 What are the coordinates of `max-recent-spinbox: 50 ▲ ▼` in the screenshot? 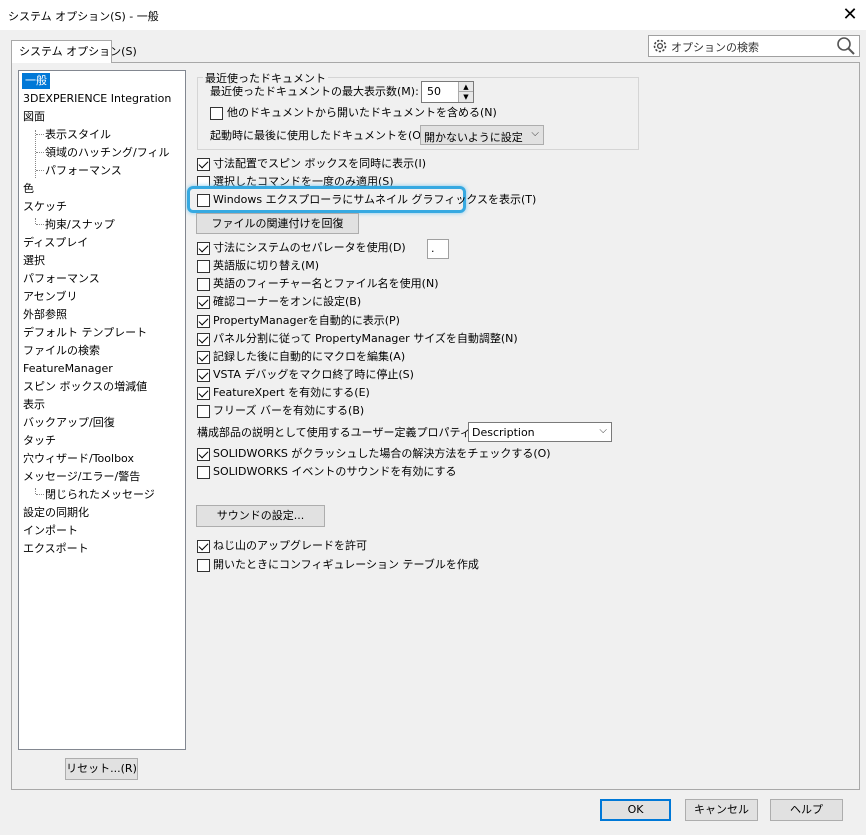 It's located at (447, 92).